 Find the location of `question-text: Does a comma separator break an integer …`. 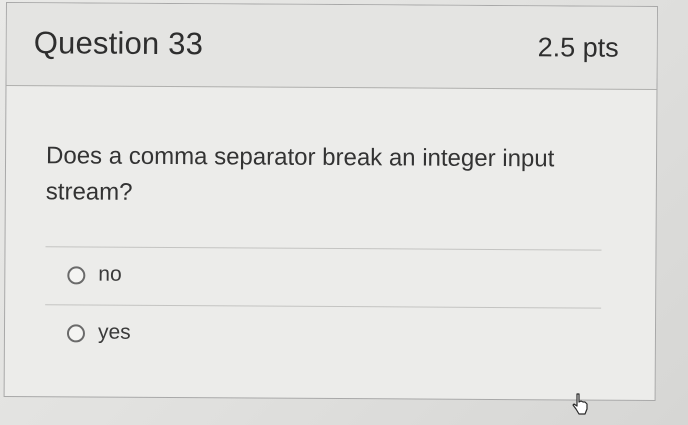

question-text: Does a comma separator break an integer … is located at coordinates (300, 174).